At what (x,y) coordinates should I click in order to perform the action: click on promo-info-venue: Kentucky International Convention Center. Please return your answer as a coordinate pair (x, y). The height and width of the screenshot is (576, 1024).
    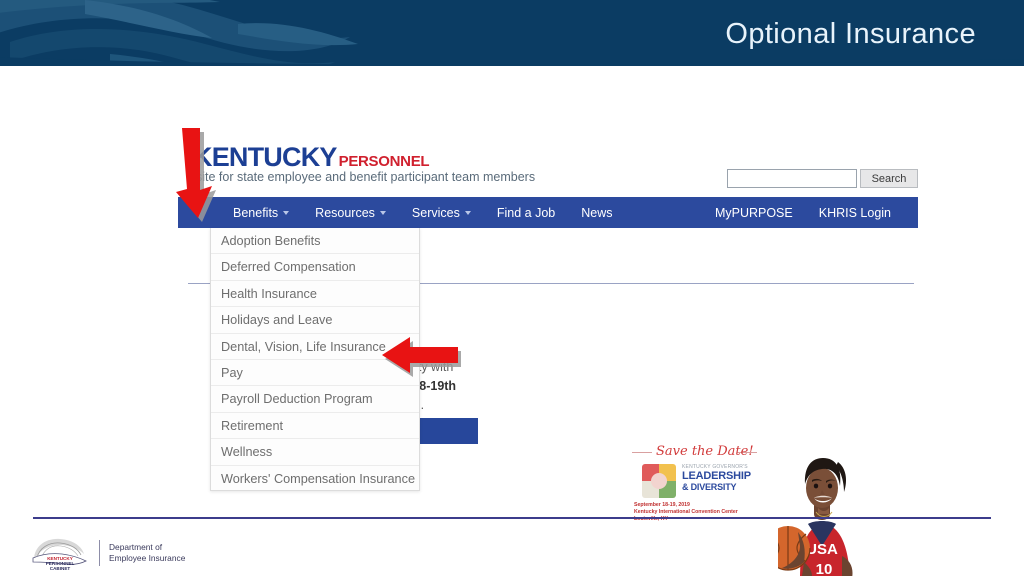
    Looking at the image, I should click on (686, 512).